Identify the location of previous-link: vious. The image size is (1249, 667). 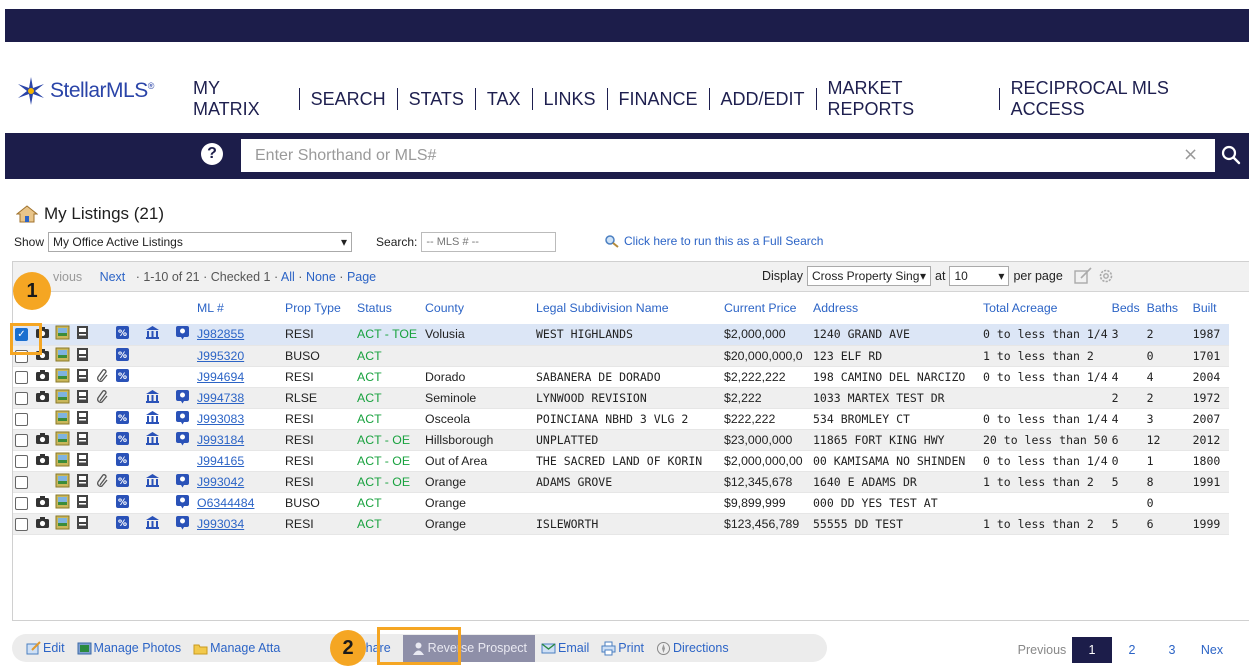
(67, 277).